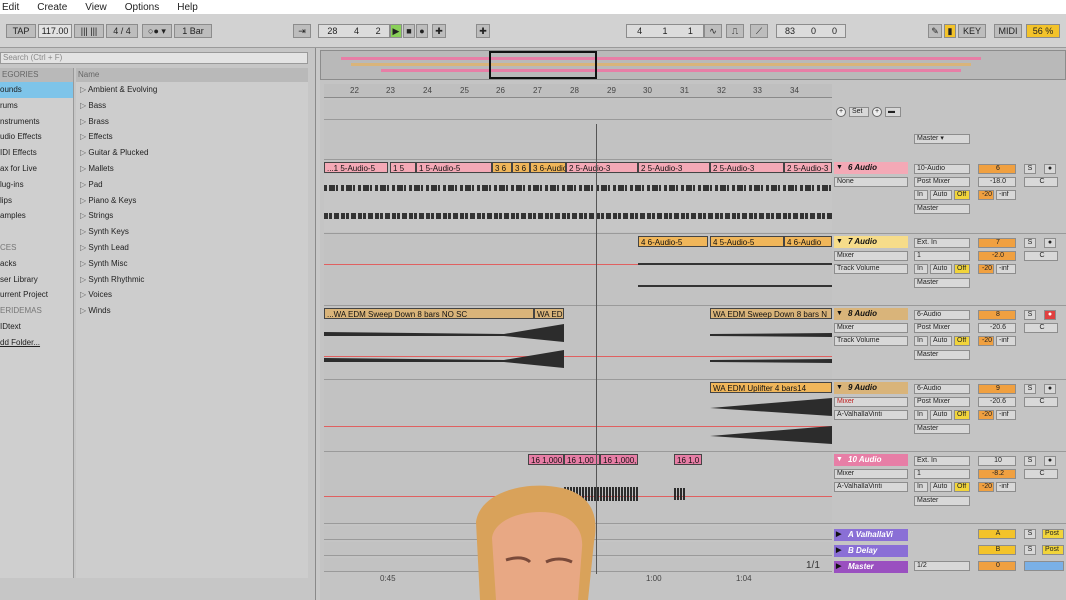 This screenshot has height=600, width=1066. I want to click on category-sounds: ounds, so click(36, 90).